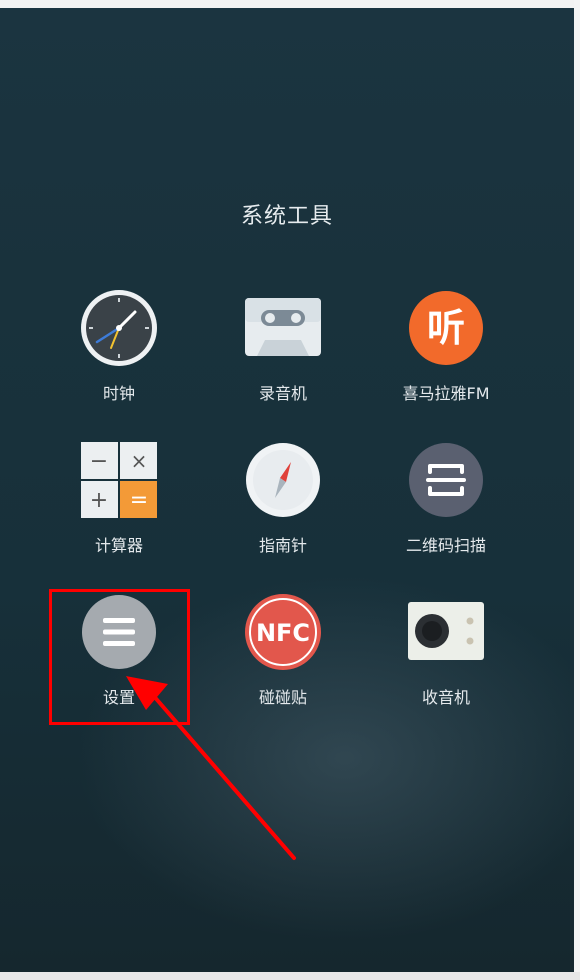  What do you see at coordinates (99, 500) in the screenshot?
I see `calc-key-plus: +` at bounding box center [99, 500].